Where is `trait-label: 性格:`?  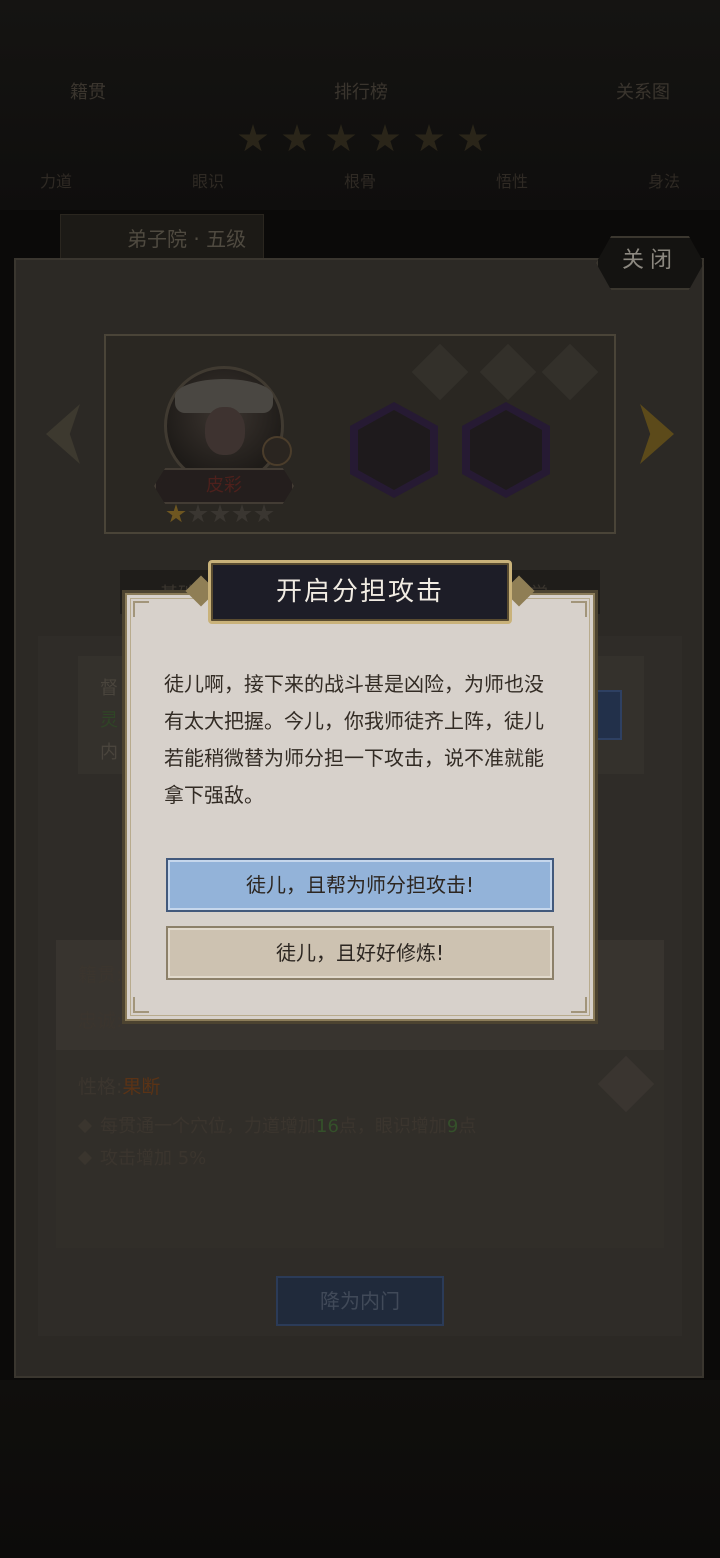
trait-label: 性格: is located at coordinates (100, 1087).